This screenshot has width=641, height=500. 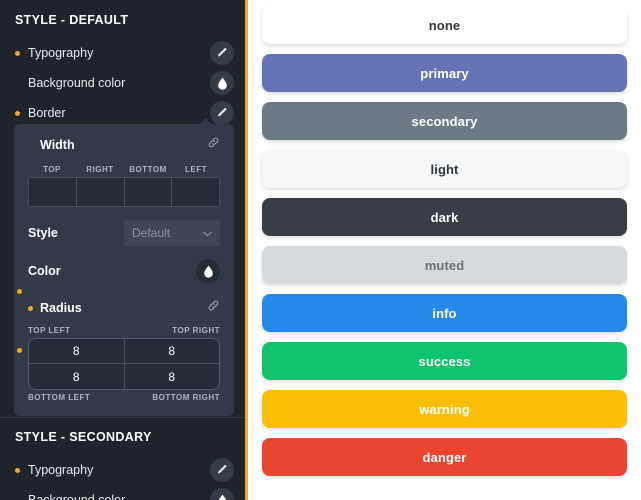 I want to click on radius-input-top-right: 8, so click(x=171, y=351).